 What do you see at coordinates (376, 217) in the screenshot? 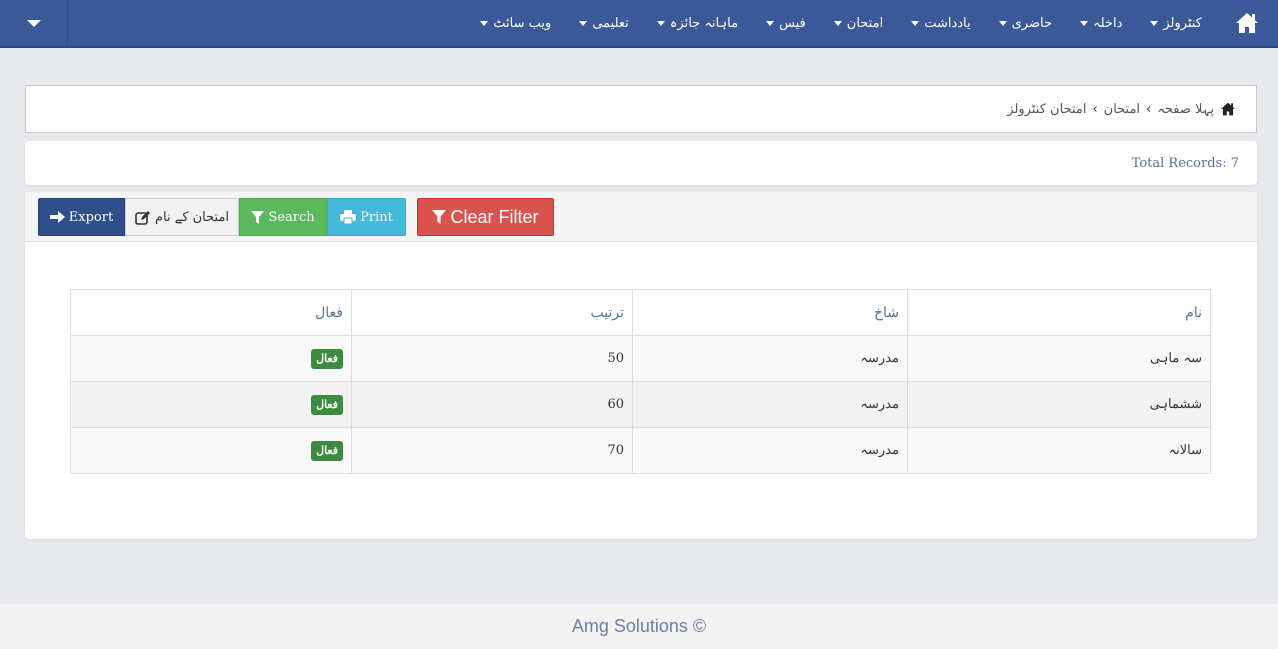
I see `print-label: Print` at bounding box center [376, 217].